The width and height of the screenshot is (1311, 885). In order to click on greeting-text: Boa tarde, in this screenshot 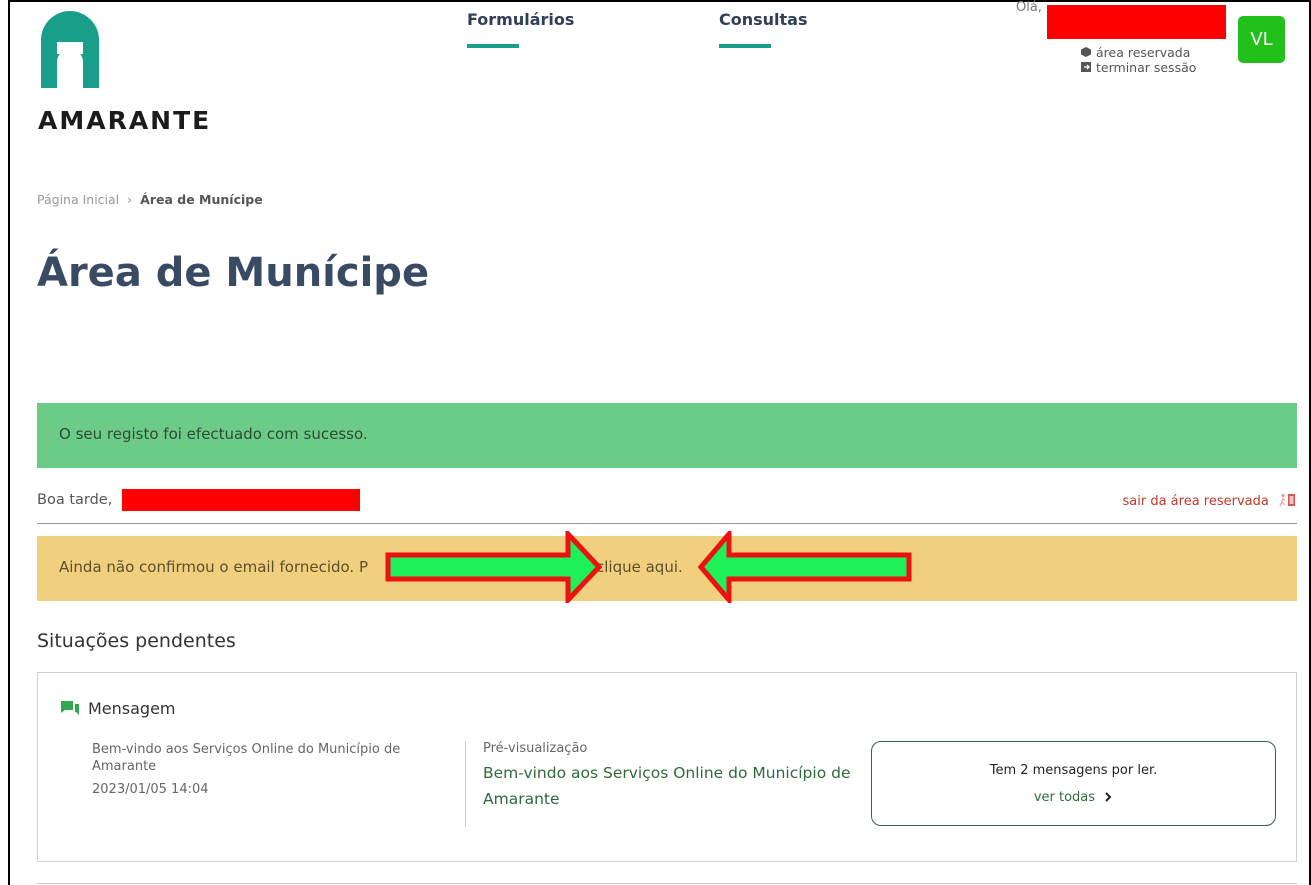, I will do `click(75, 500)`.